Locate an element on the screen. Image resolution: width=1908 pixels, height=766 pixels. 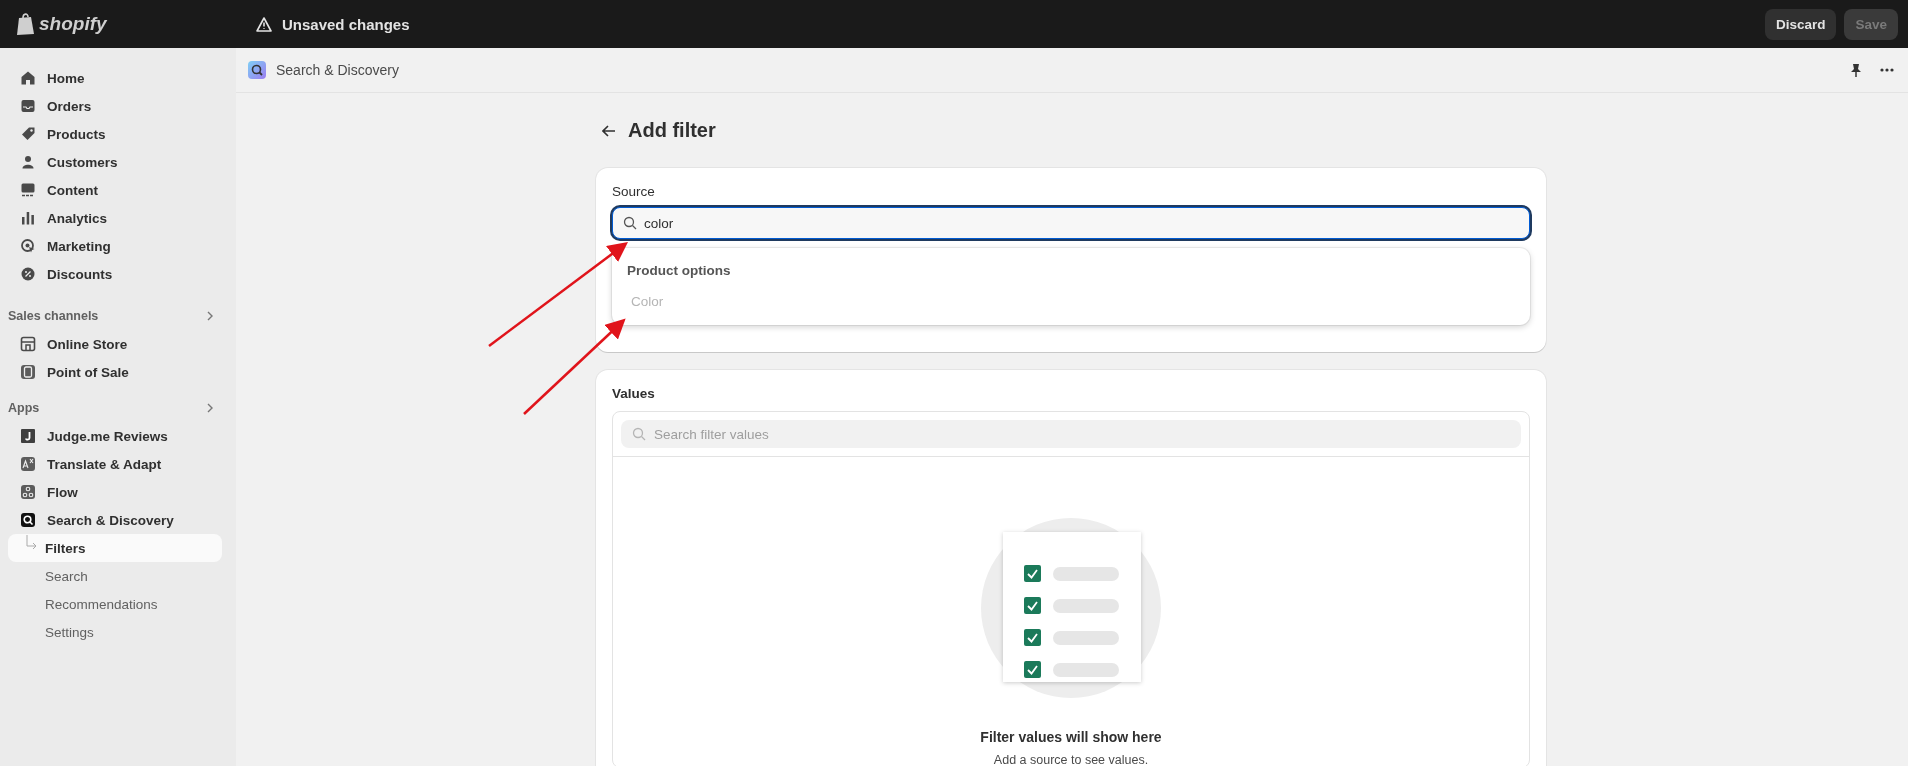
nav-item: Content is located at coordinates (117, 190).